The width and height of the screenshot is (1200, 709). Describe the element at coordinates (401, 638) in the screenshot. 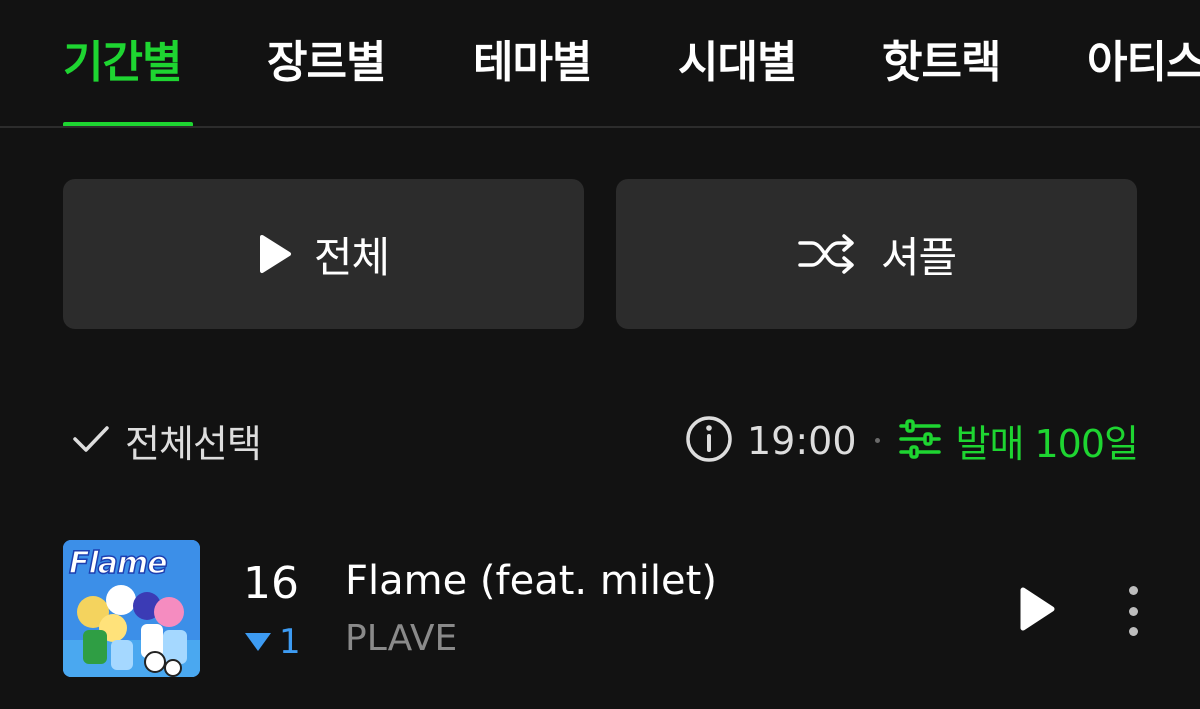

I see `track-artist: PLAVE` at that location.